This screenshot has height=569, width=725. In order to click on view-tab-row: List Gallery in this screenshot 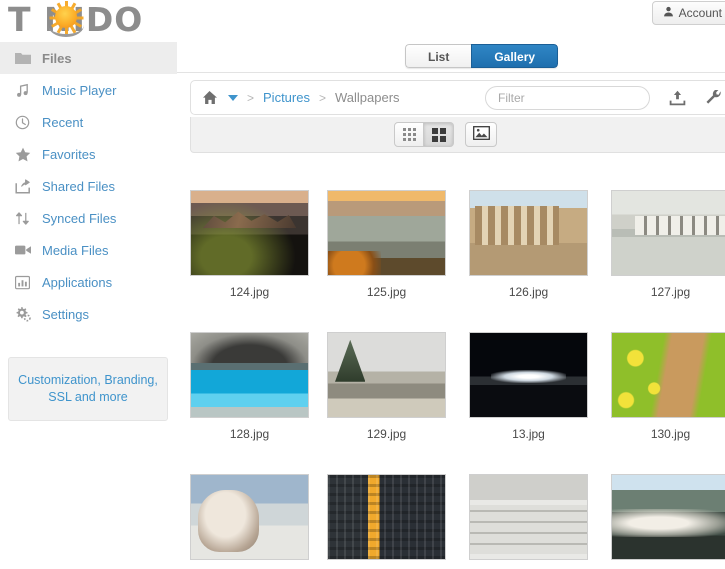, I will do `click(451, 57)`.